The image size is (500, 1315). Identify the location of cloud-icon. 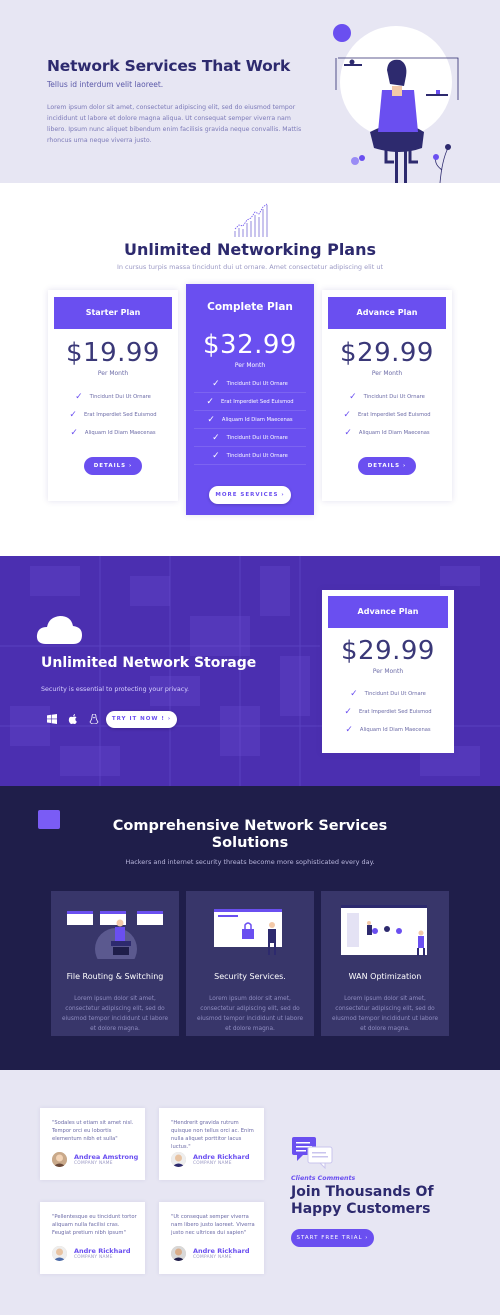
(59, 630).